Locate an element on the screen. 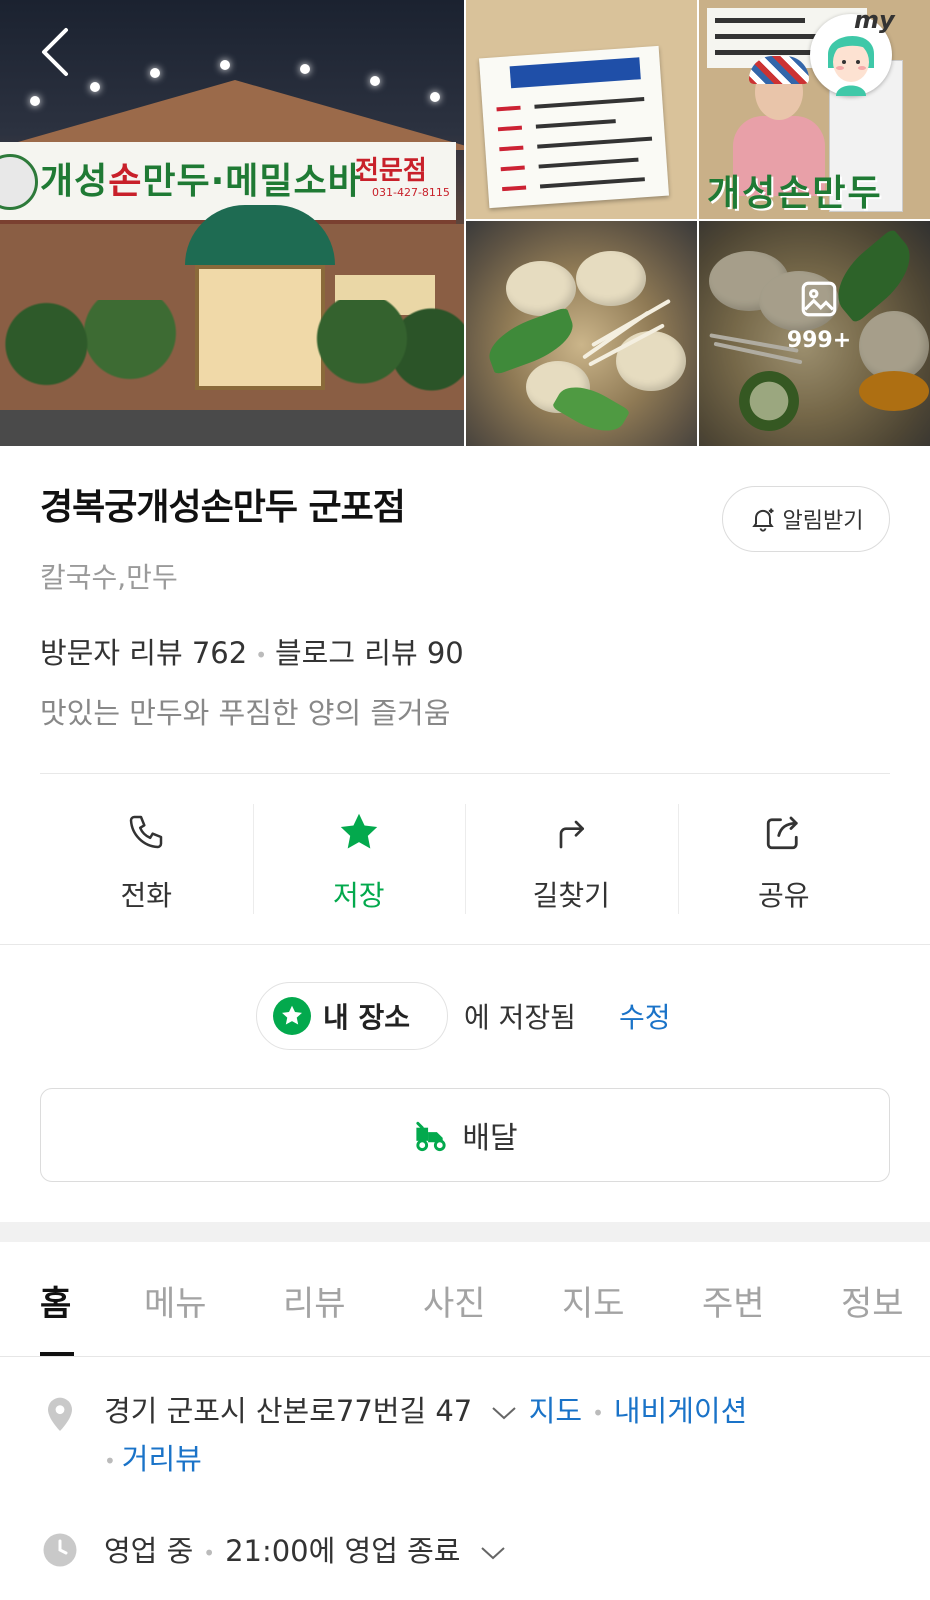 This screenshot has width=930, height=1600. image-icon is located at coordinates (819, 299).